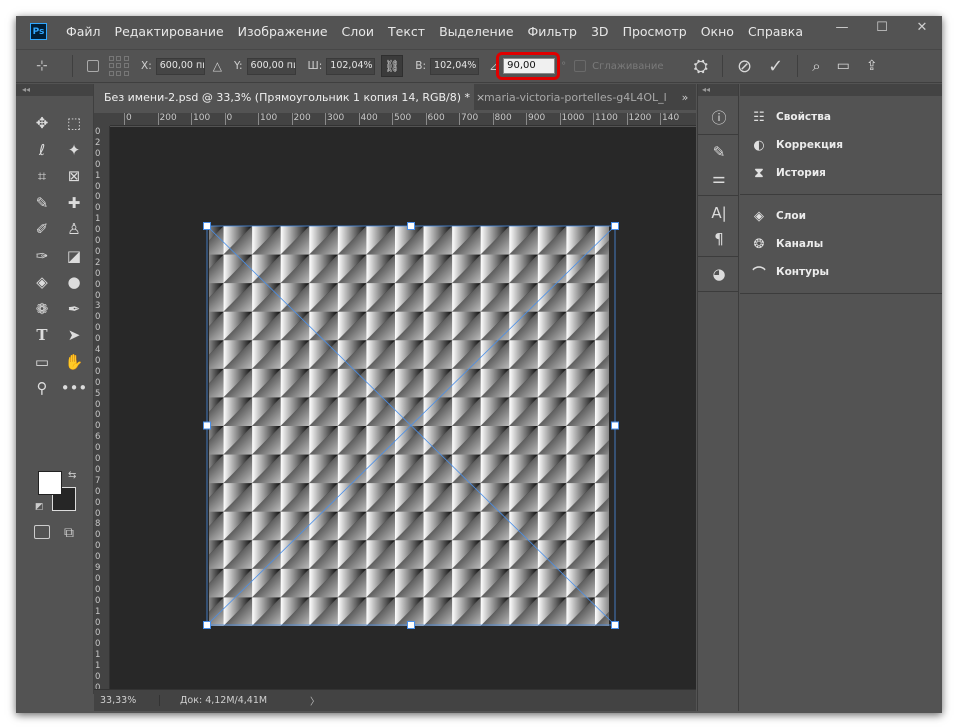 The height and width of the screenshot is (728, 958). Describe the element at coordinates (315, 701) in the screenshot. I see `status-menu-icon: 〉` at that location.